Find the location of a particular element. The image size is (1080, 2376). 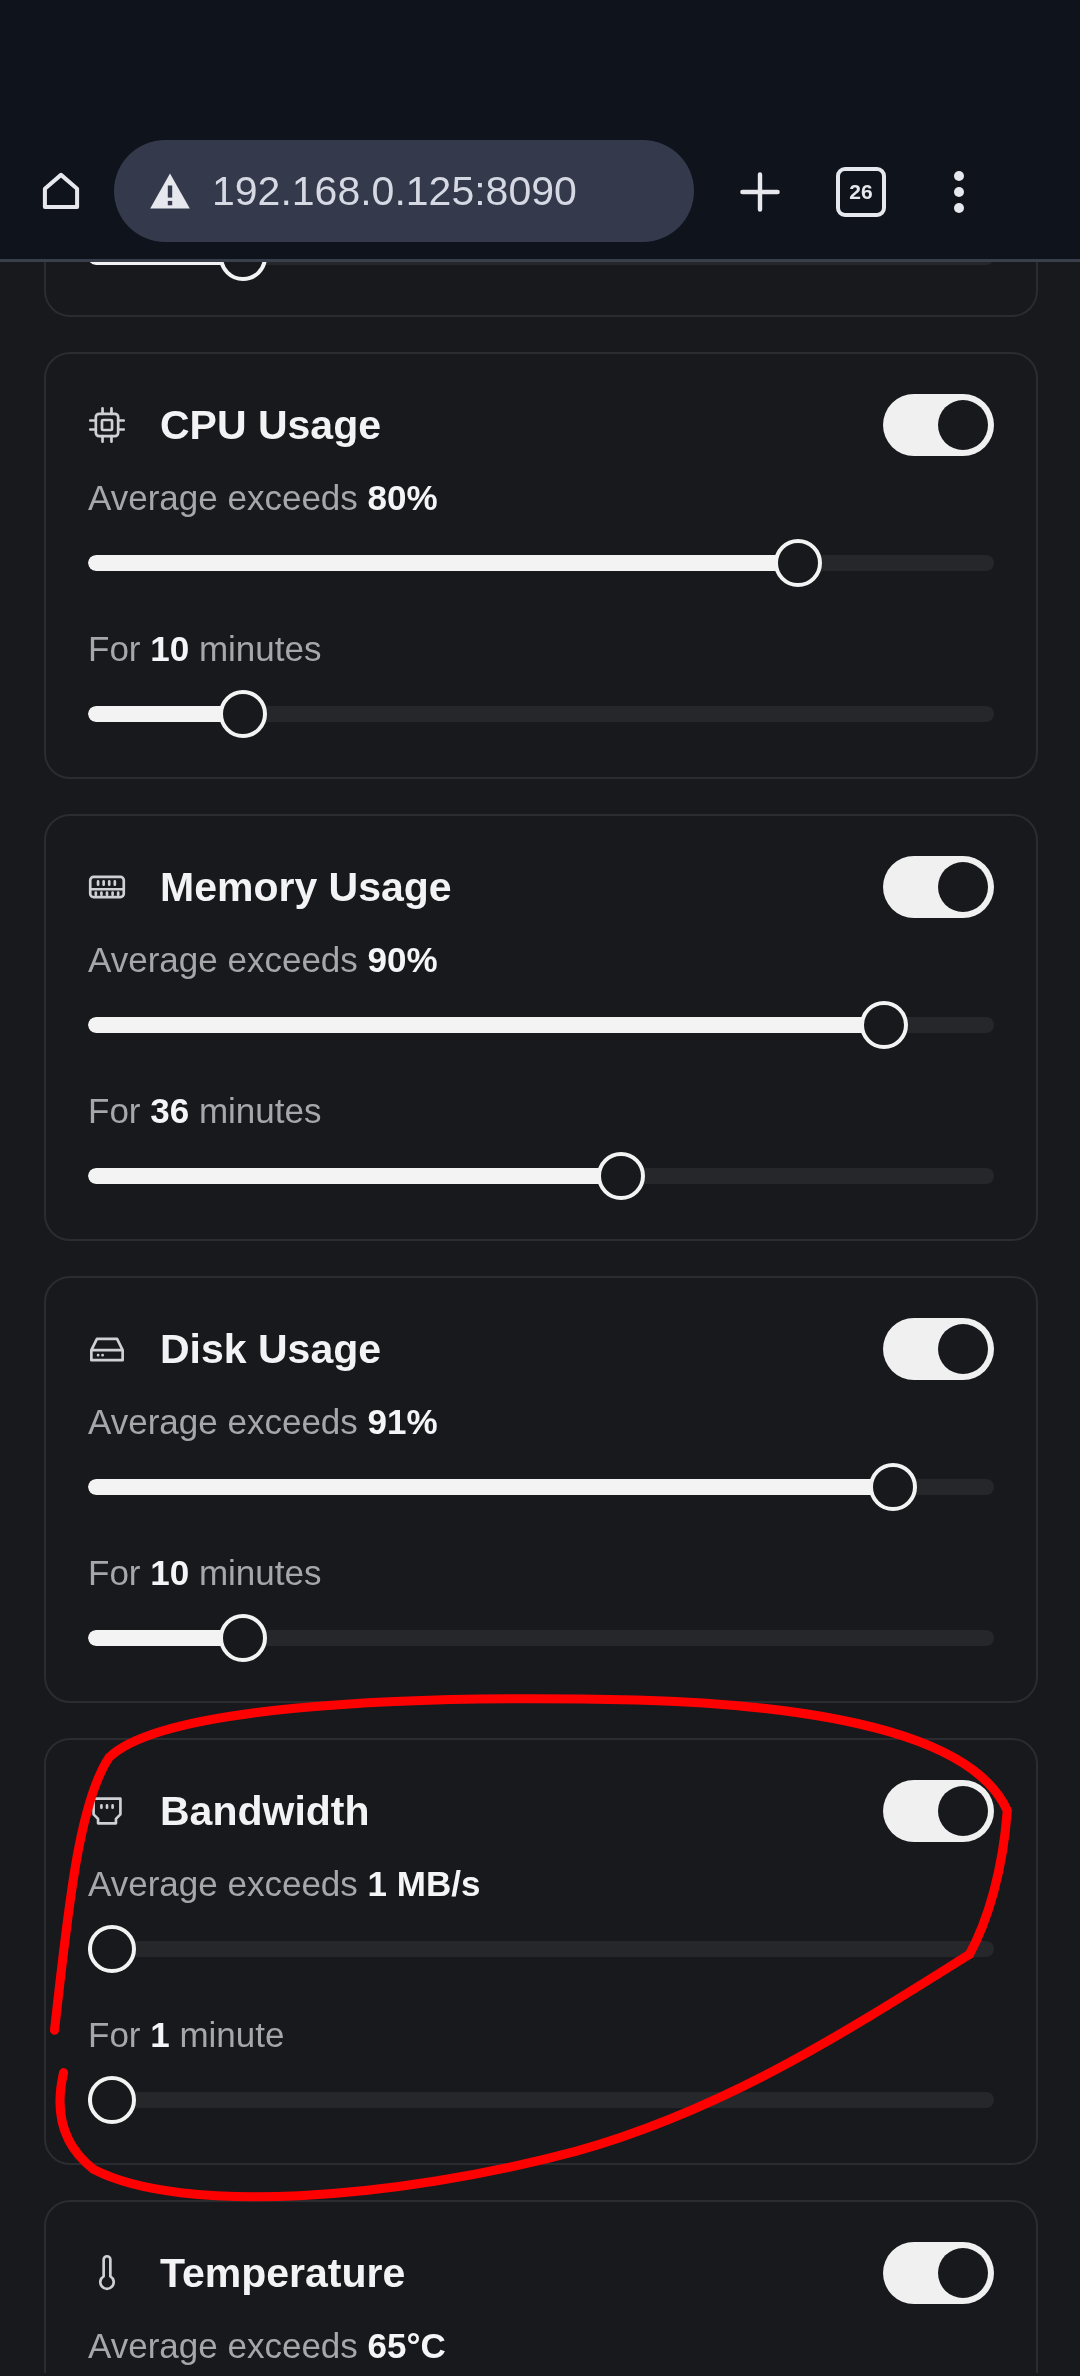

warning-icon is located at coordinates (170, 191).